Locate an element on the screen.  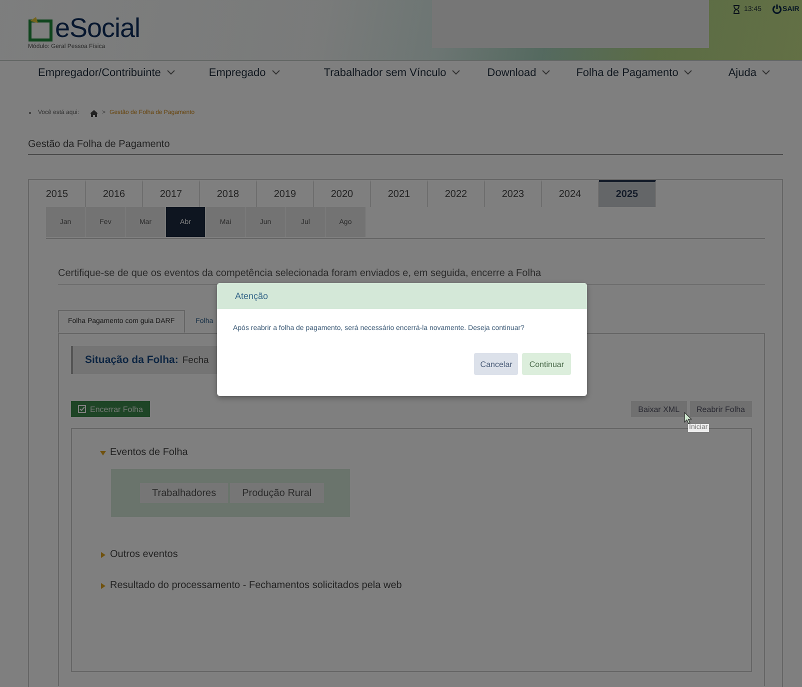
action-button: Baixar XML is located at coordinates (659, 409).